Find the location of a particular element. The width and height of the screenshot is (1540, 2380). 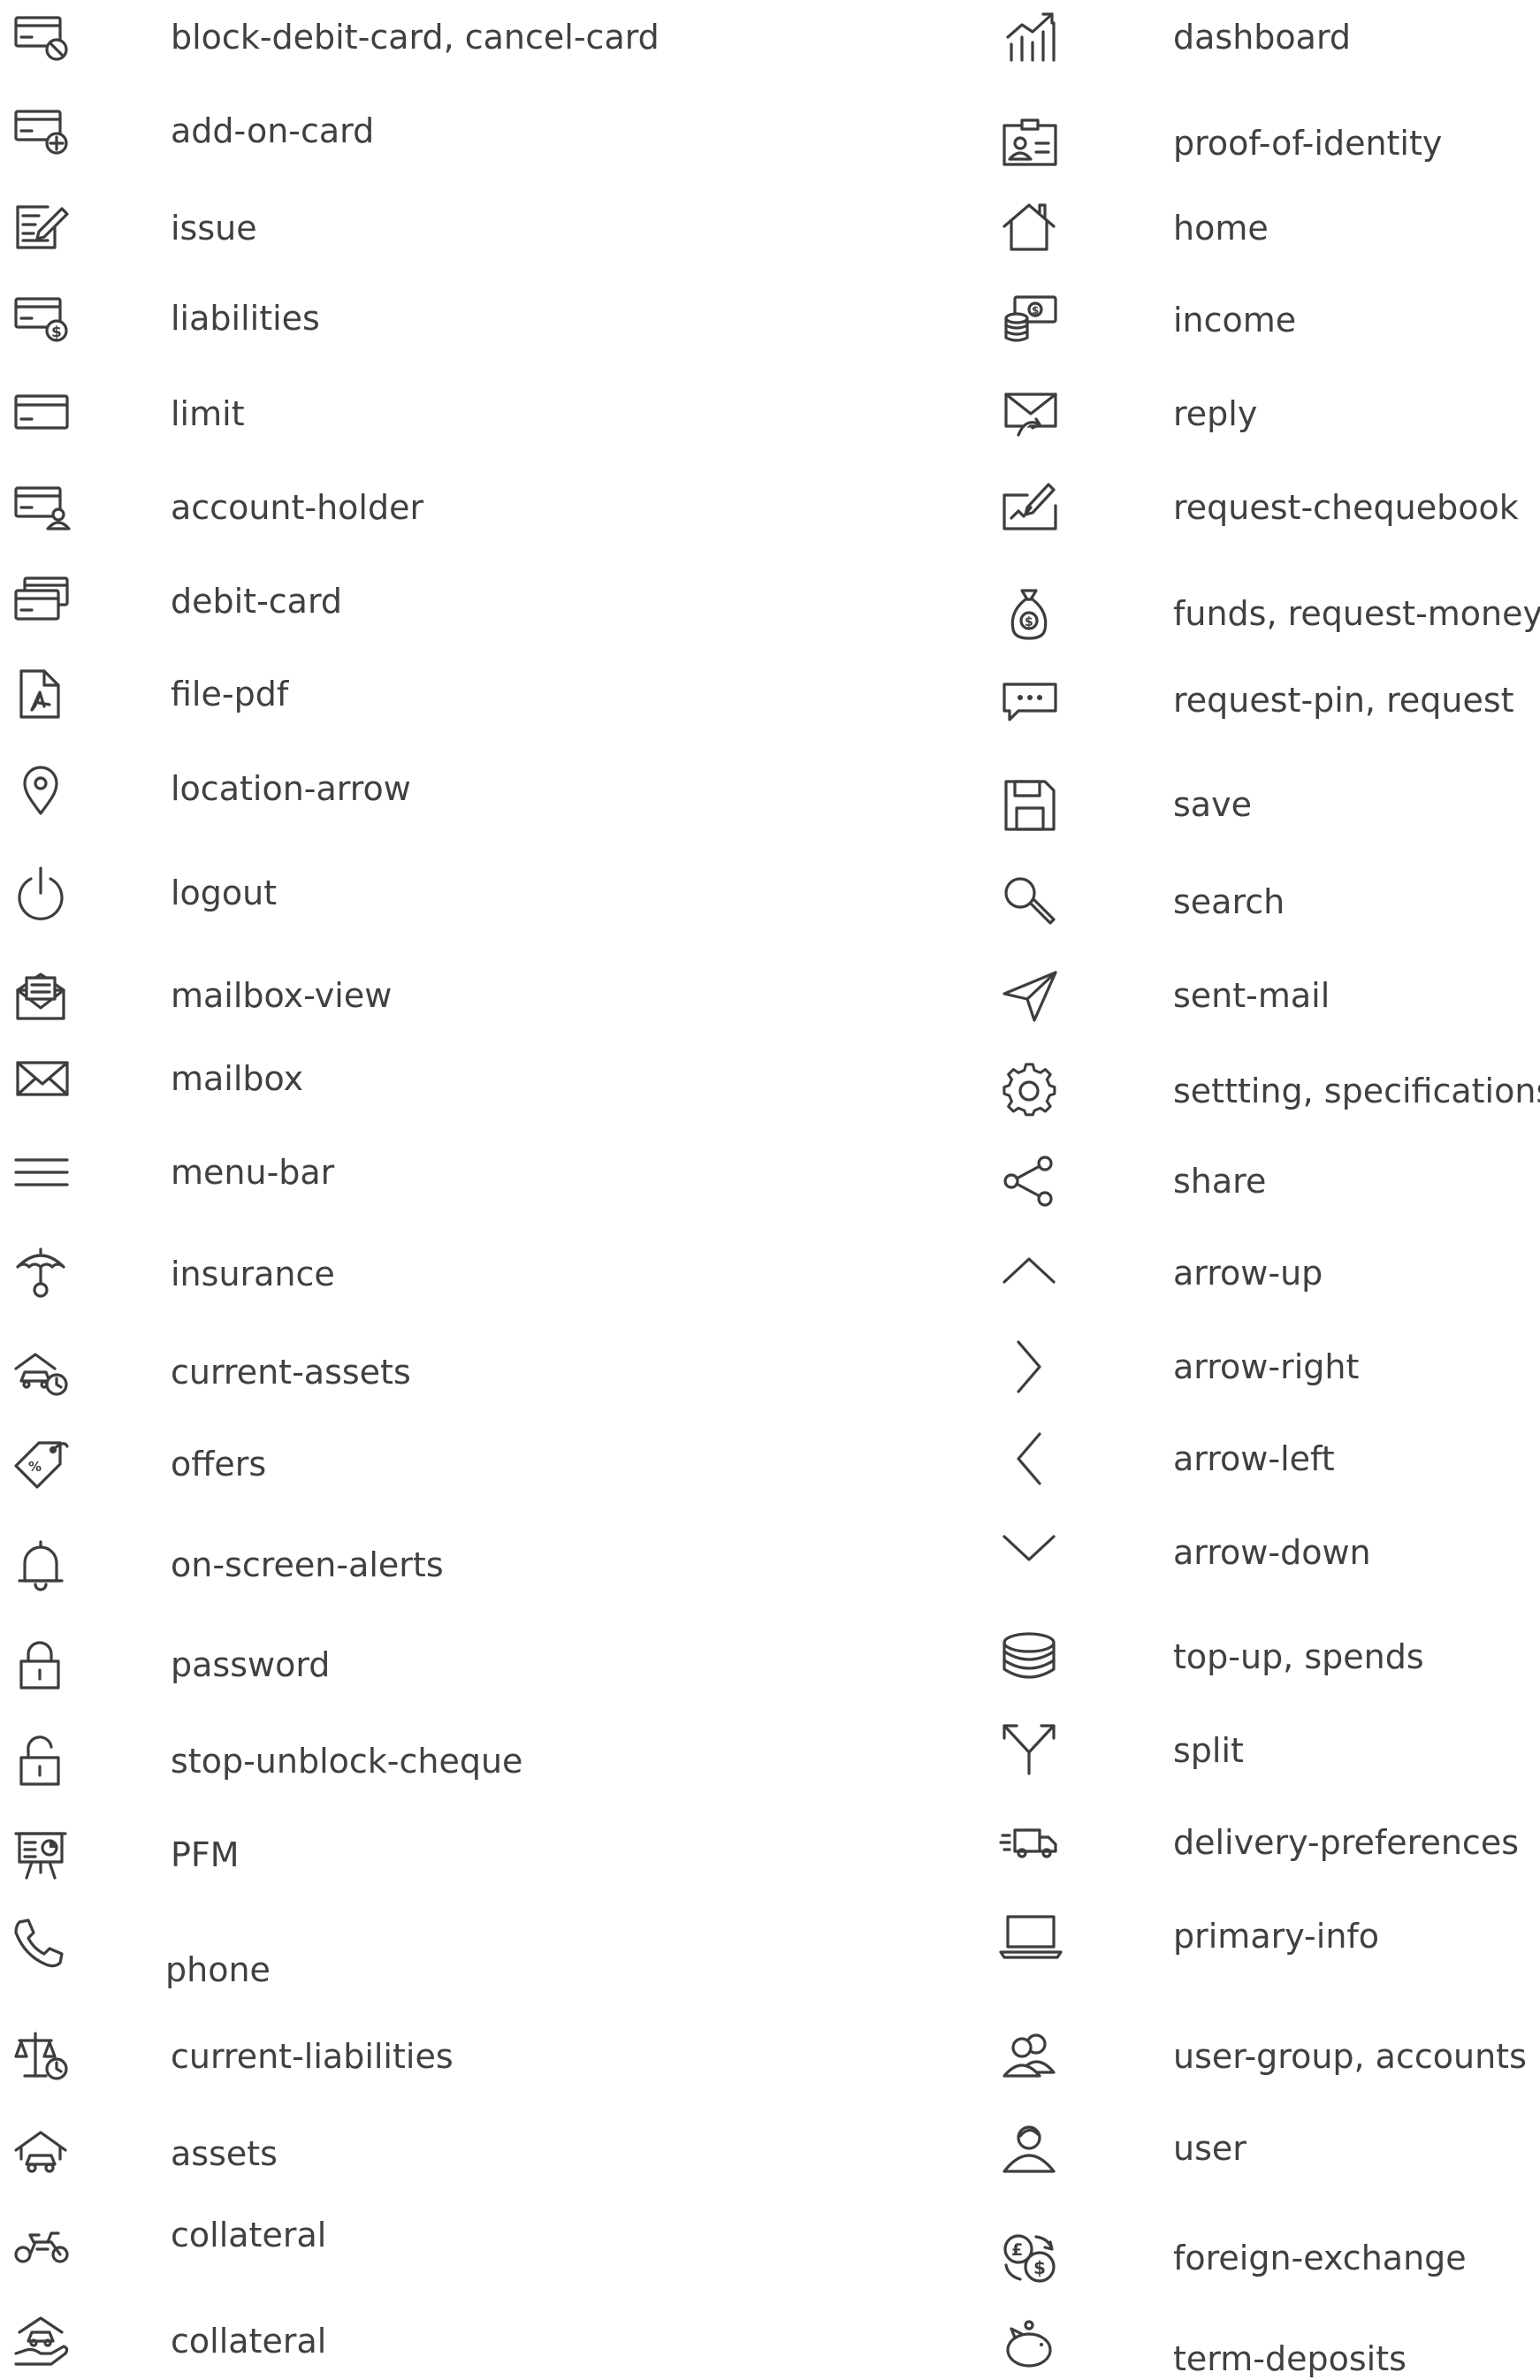

list-item: proof-of-identity is located at coordinates (1256, 143).